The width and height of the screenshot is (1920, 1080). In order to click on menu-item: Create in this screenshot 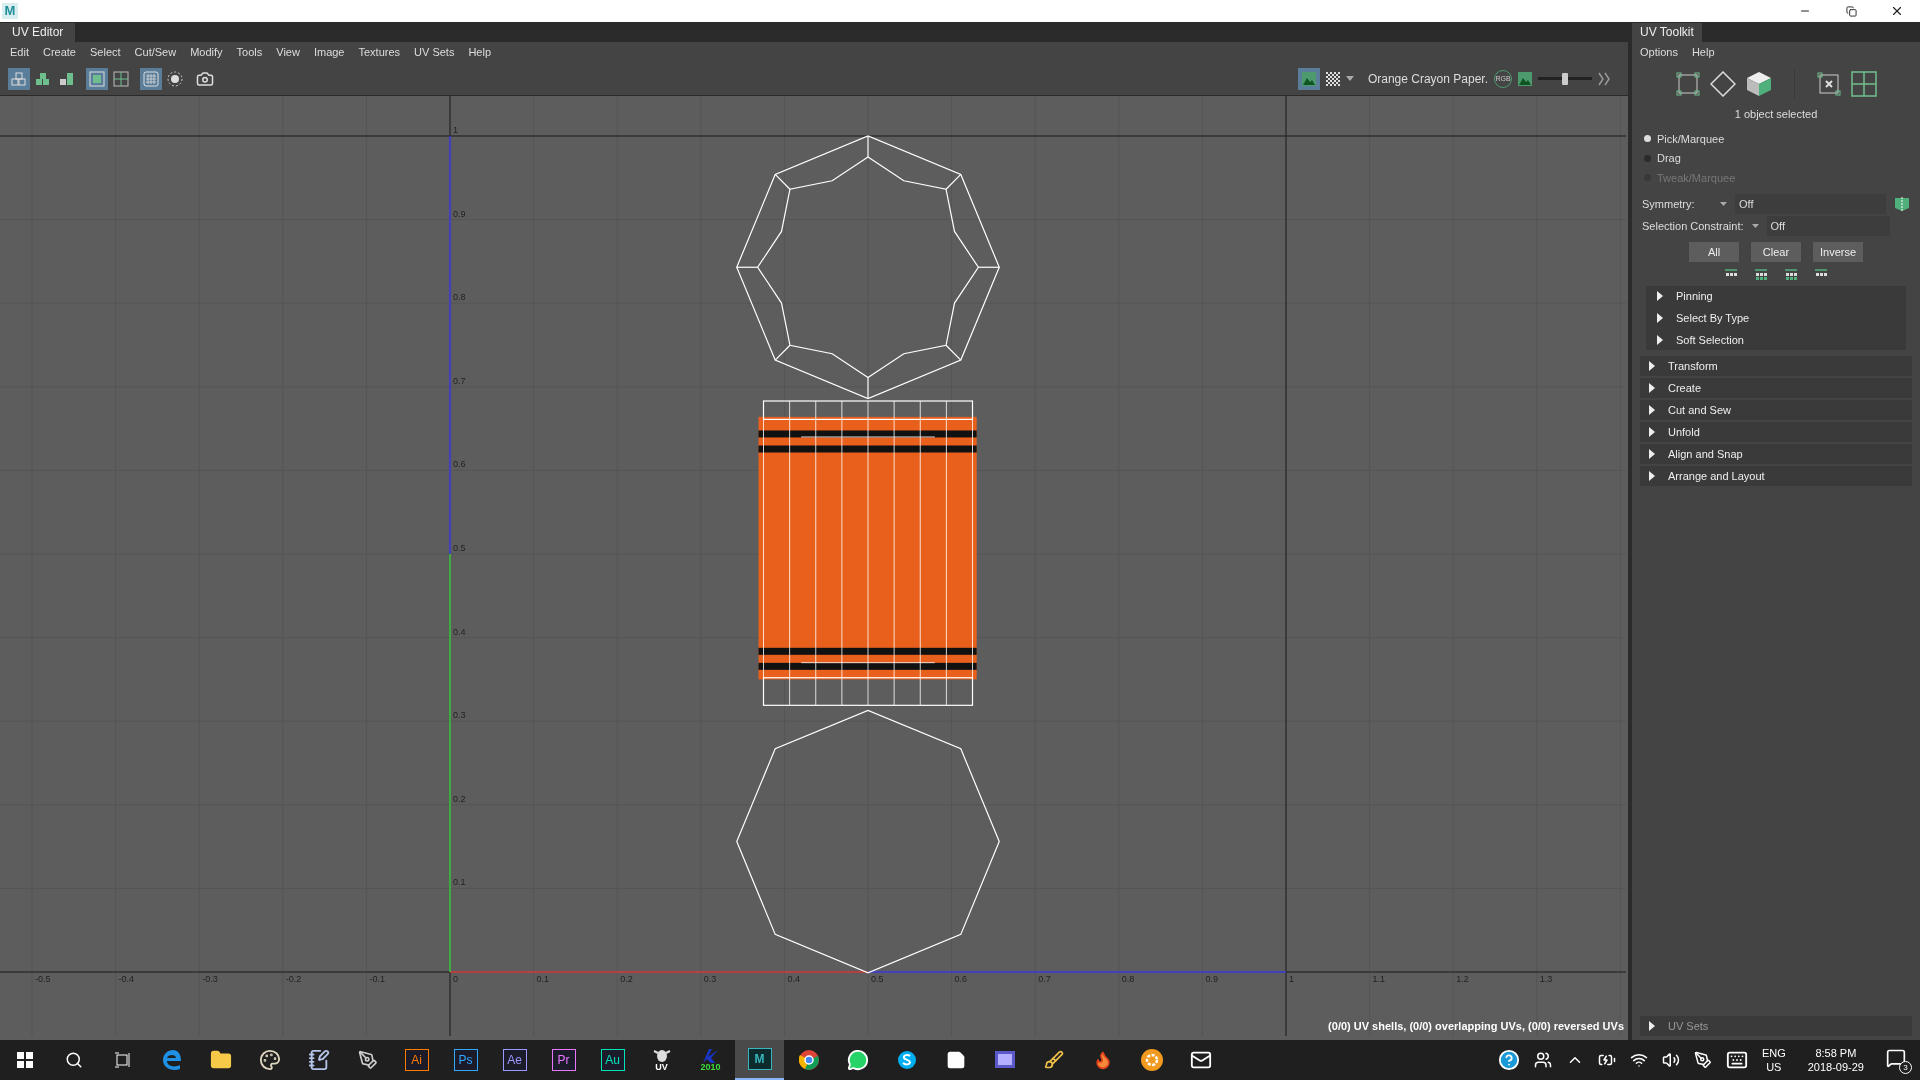, I will do `click(59, 52)`.